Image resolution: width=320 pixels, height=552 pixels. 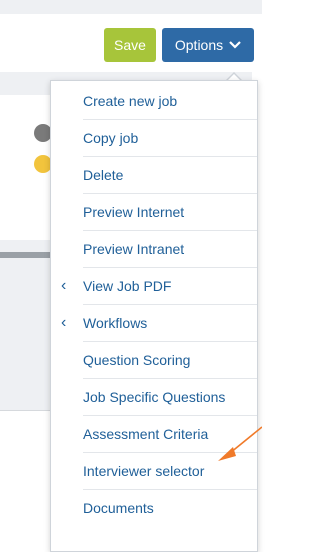 I want to click on menu-item-documents: Documents, so click(x=170, y=508).